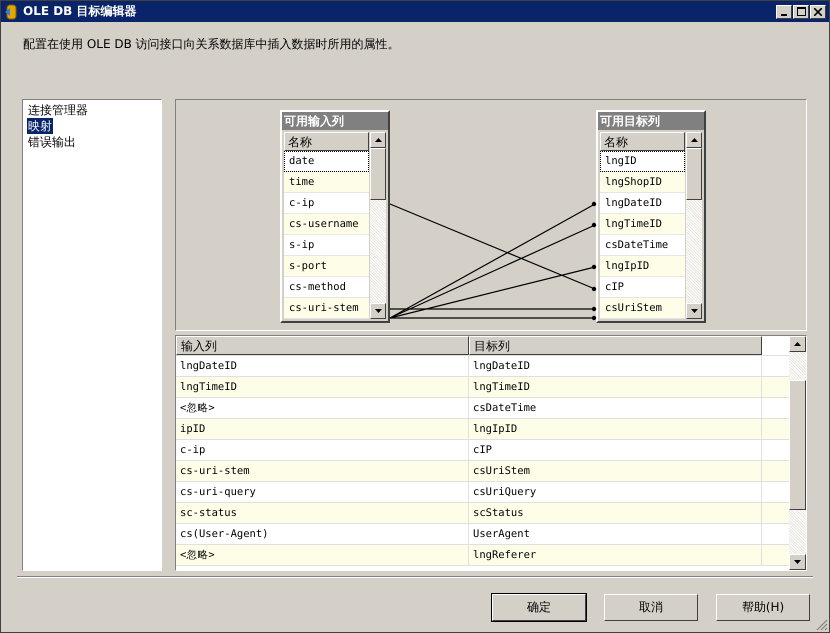 This screenshot has width=830, height=633. Describe the element at coordinates (326, 287) in the screenshot. I see `column-list-item: cs-method` at that location.